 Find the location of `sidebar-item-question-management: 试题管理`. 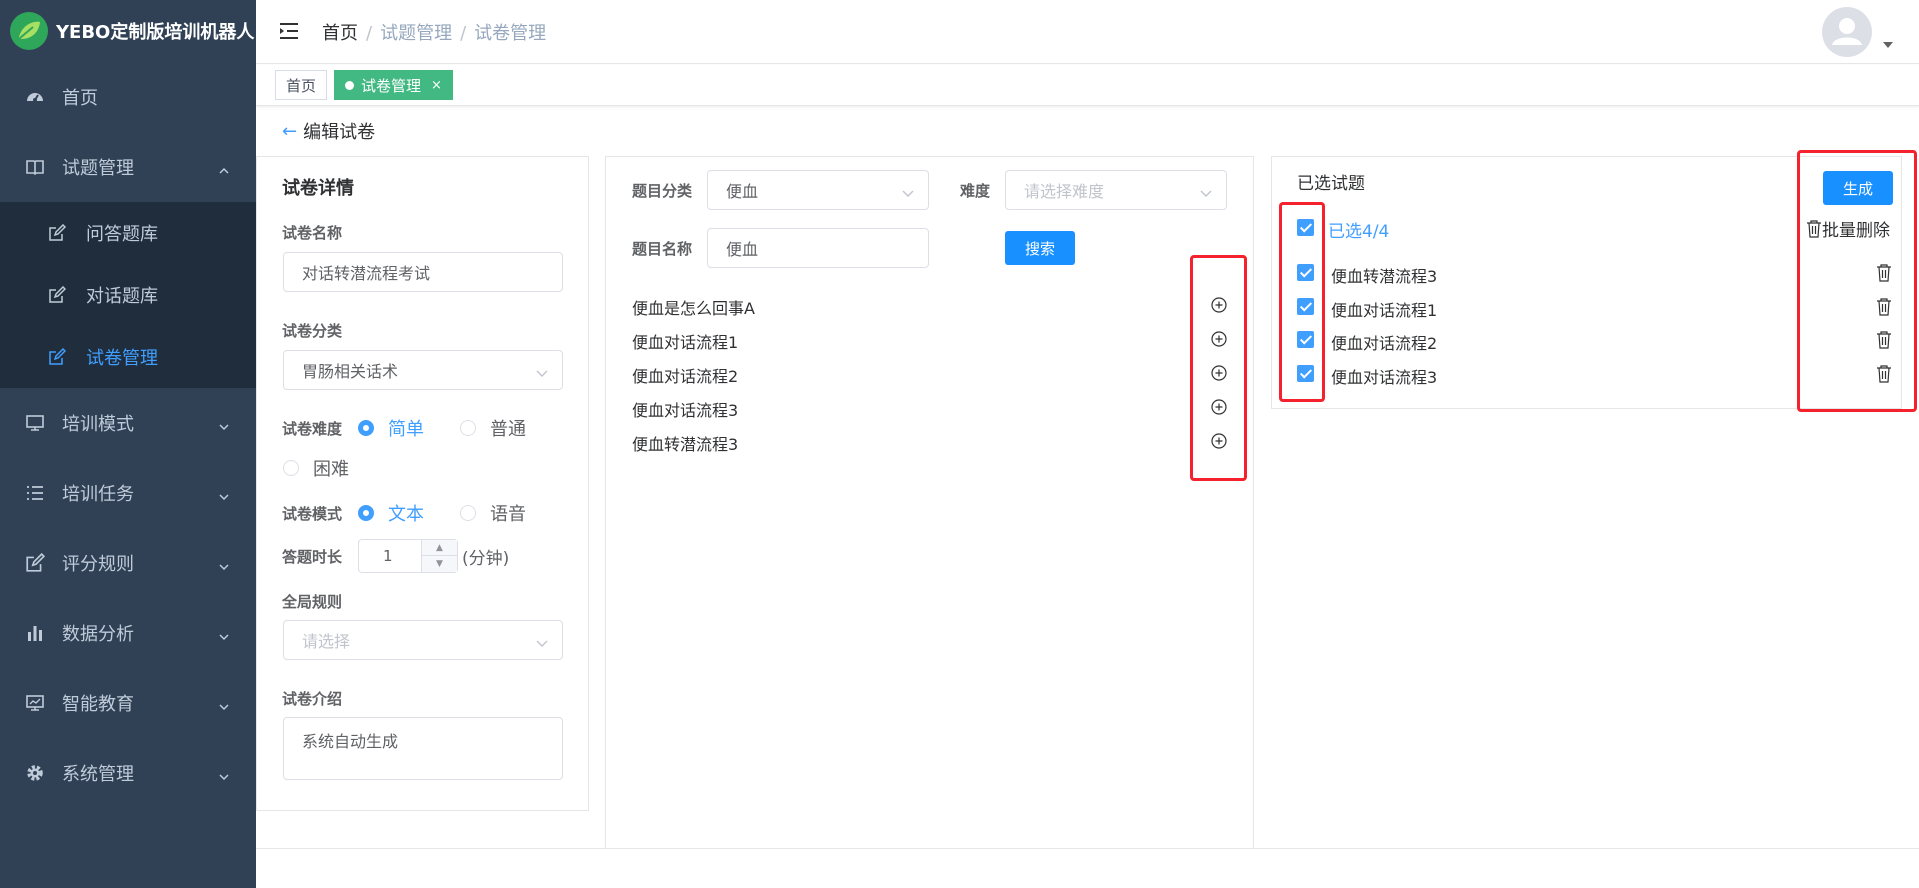

sidebar-item-question-management: 试题管理 is located at coordinates (128, 167).